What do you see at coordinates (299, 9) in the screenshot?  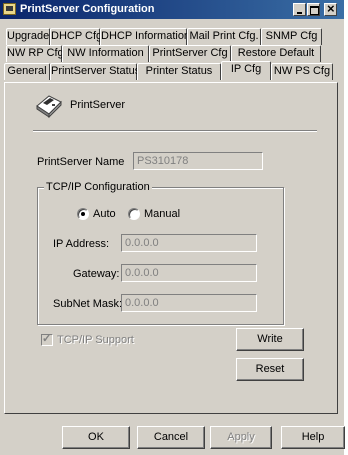 I see `minimize-button` at bounding box center [299, 9].